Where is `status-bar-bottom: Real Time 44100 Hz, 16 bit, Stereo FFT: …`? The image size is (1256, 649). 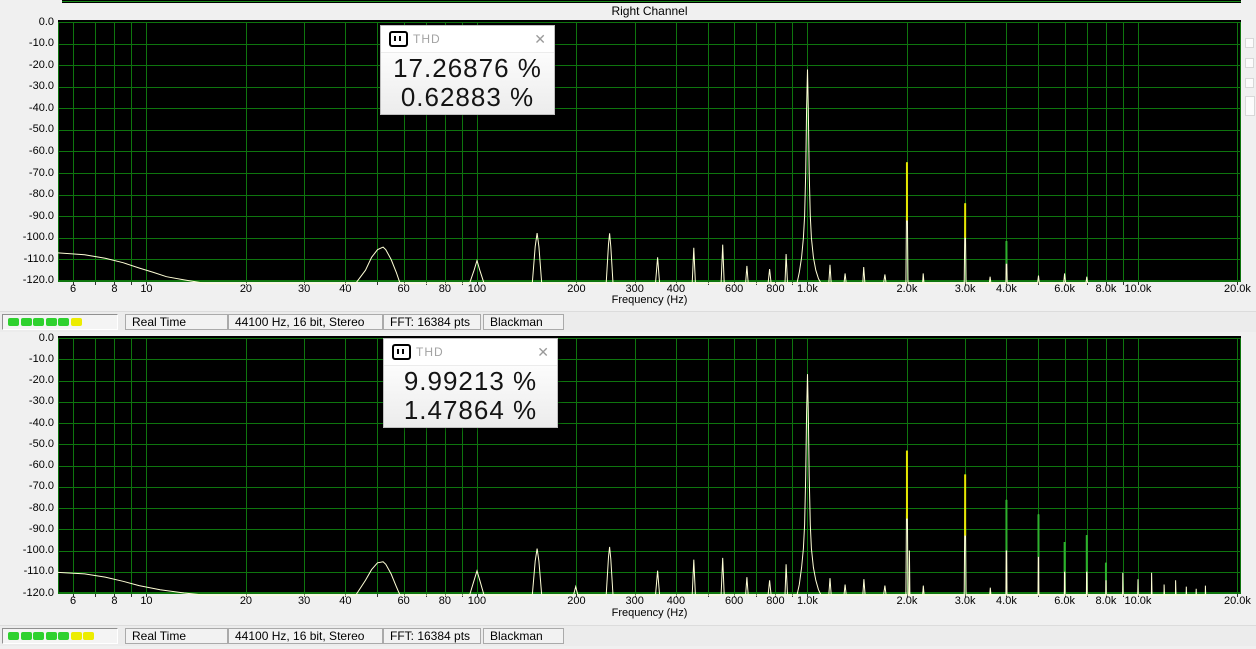
status-bar-bottom: Real Time 44100 Hz, 16 bit, Stereo FFT: … is located at coordinates (628, 635).